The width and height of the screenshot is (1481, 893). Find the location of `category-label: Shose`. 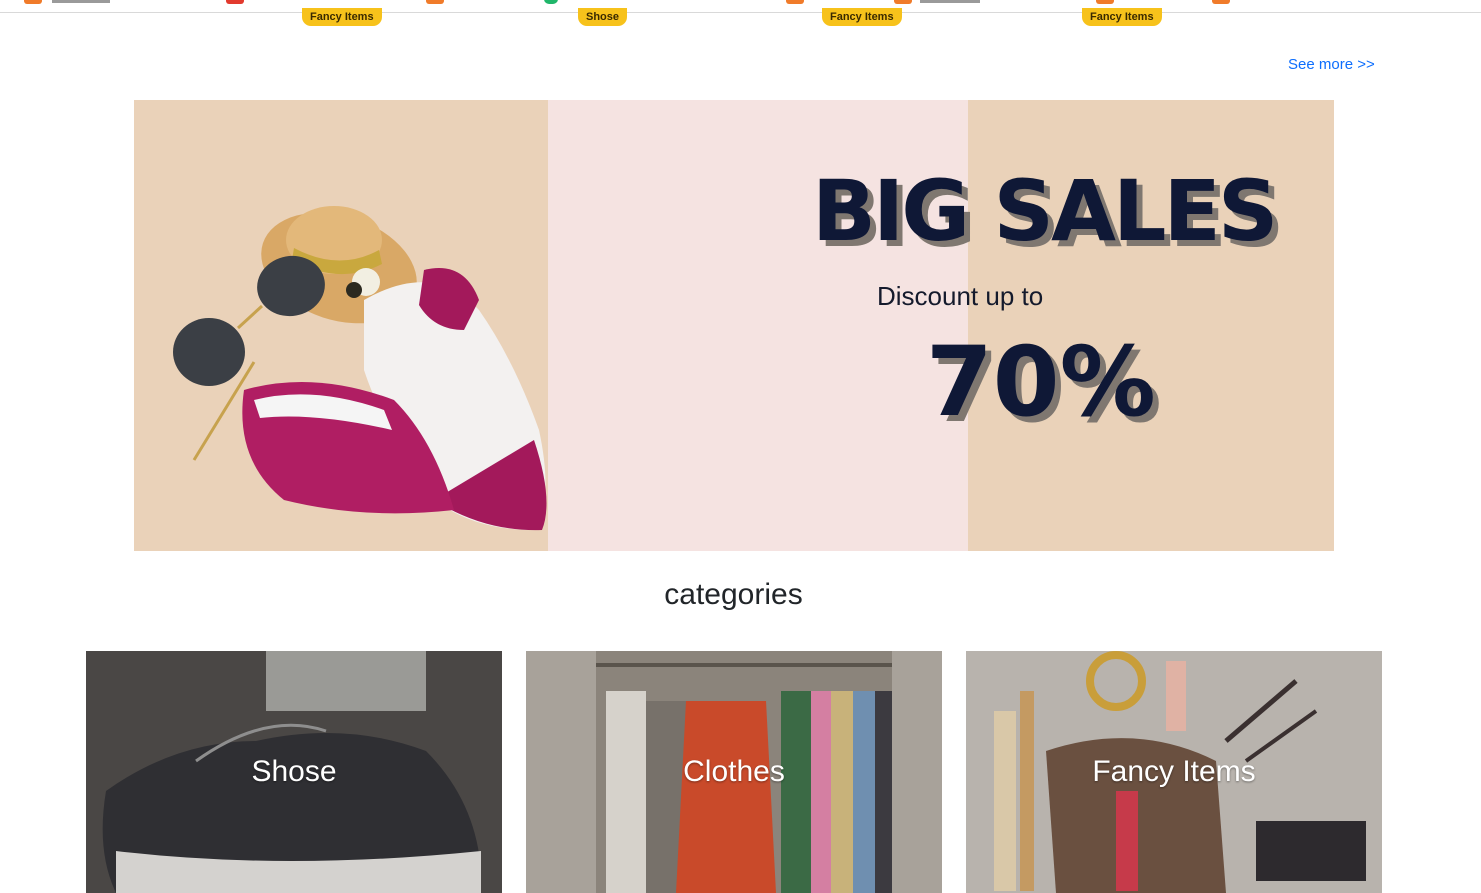

category-label: Shose is located at coordinates (294, 771).